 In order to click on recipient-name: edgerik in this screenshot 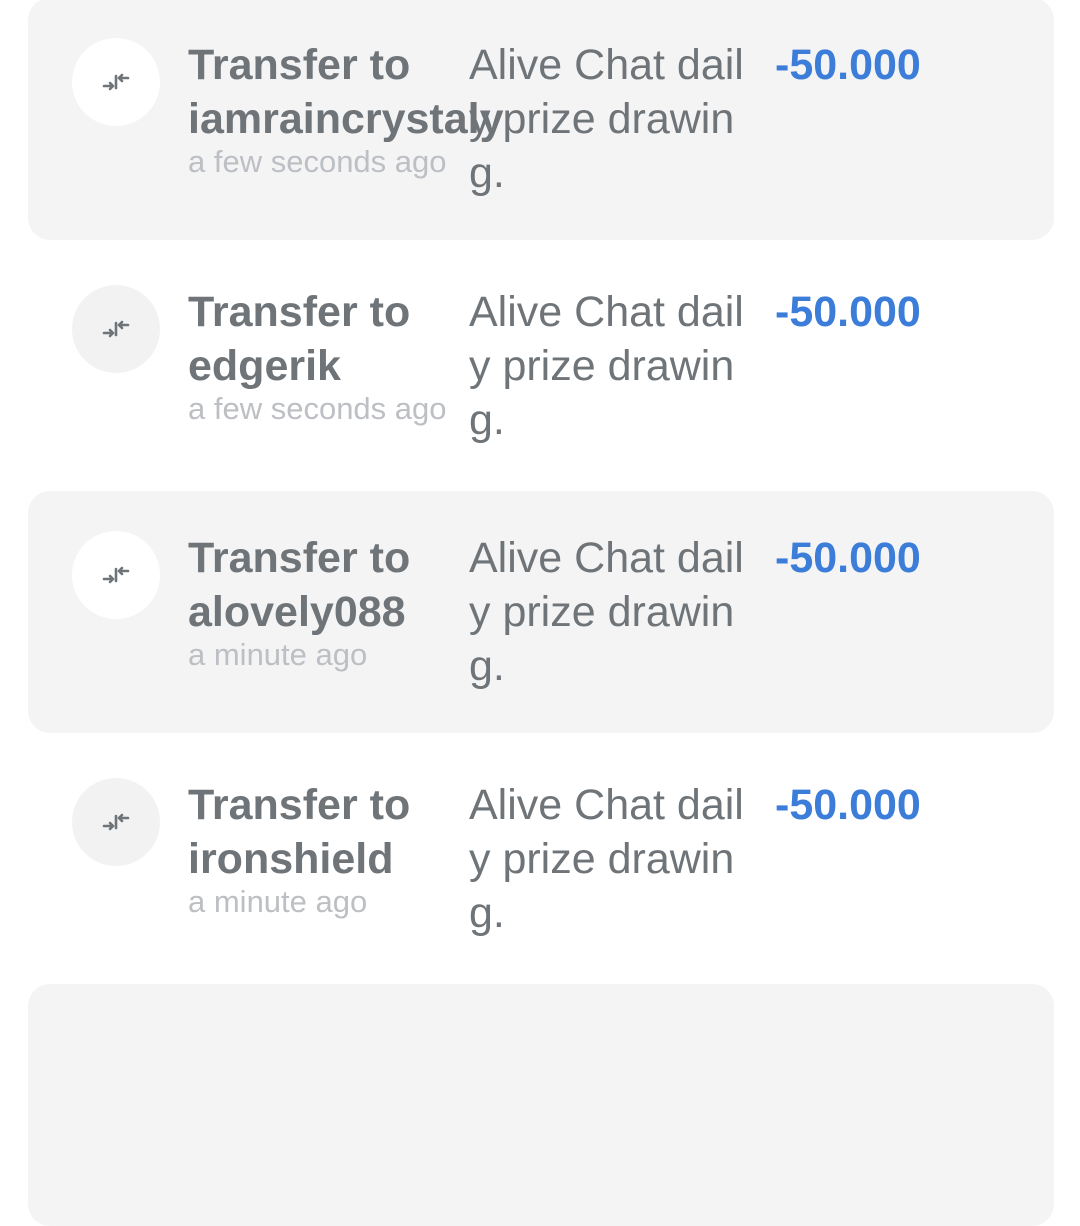, I will do `click(264, 366)`.